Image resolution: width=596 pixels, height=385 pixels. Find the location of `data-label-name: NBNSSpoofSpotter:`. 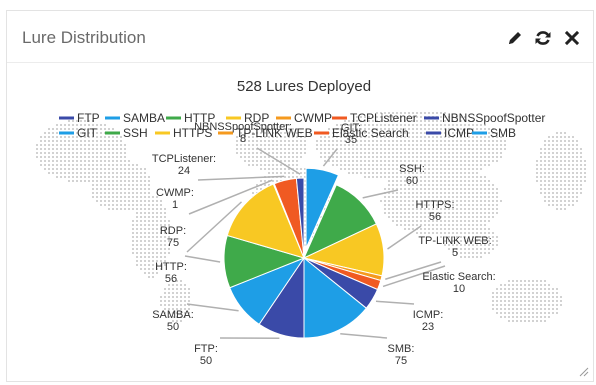

data-label-name: NBNSSpoofSpotter: is located at coordinates (243, 127).